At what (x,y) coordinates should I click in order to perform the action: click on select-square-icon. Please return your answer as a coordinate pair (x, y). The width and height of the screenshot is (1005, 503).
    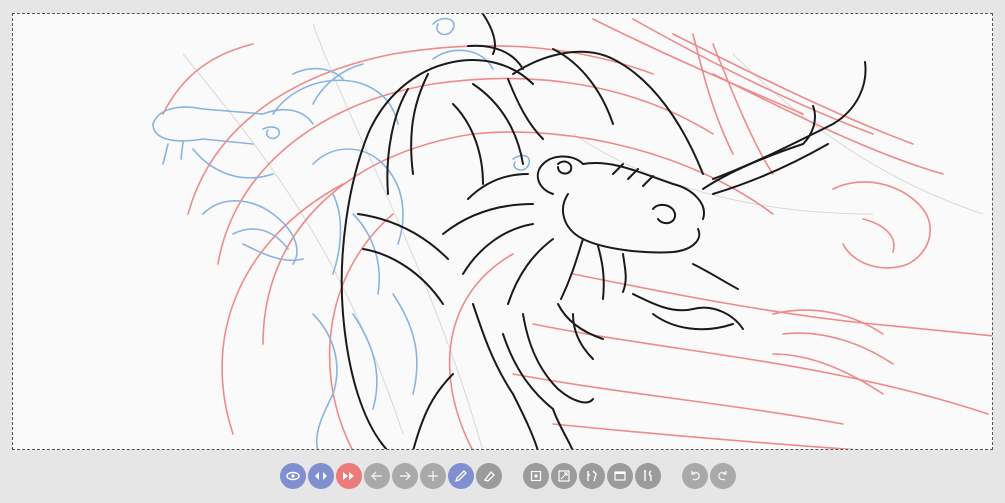
    Looking at the image, I should click on (536, 476).